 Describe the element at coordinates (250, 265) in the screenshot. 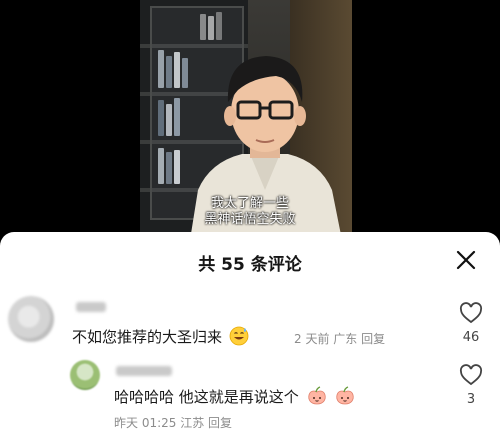

I see `comments-count-title: 共 55 条评论` at that location.